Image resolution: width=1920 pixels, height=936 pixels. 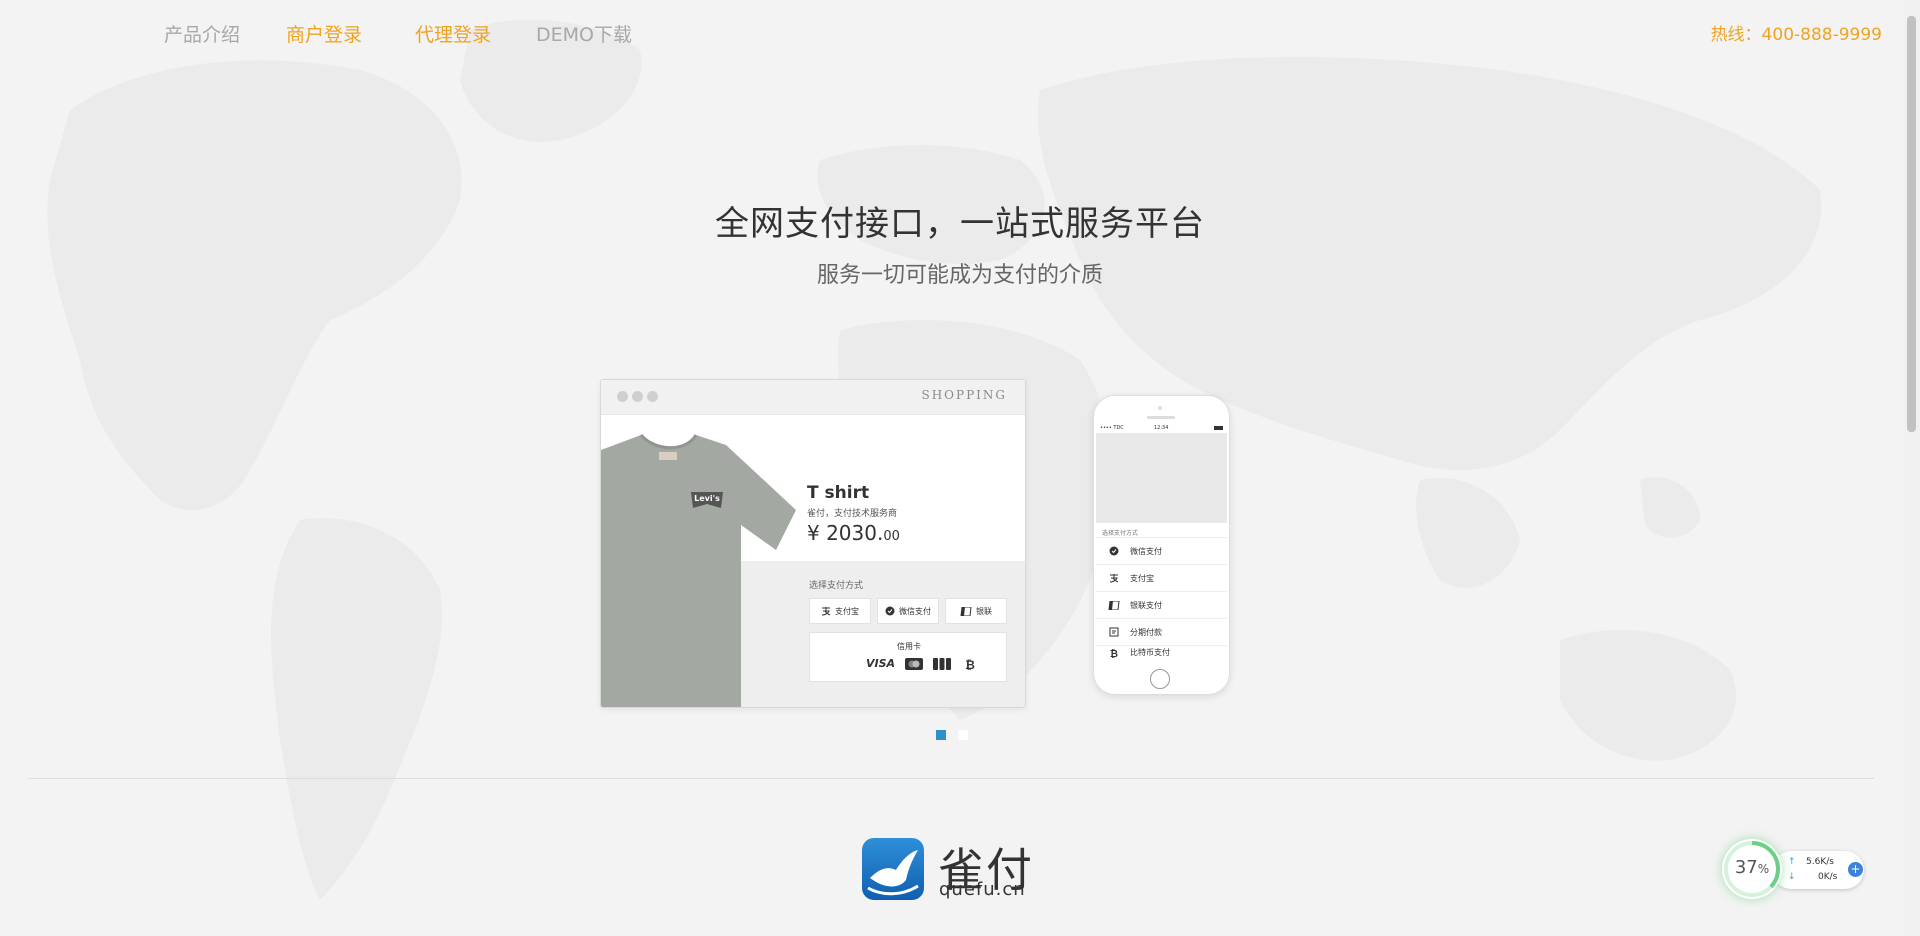 I want to click on upload-speed: 5.6K/s, so click(x=1820, y=862).